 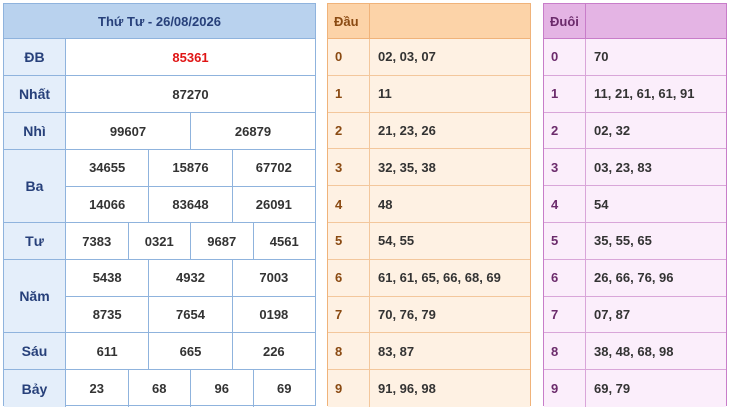 What do you see at coordinates (107, 314) in the screenshot?
I see `prize-number: 8735` at bounding box center [107, 314].